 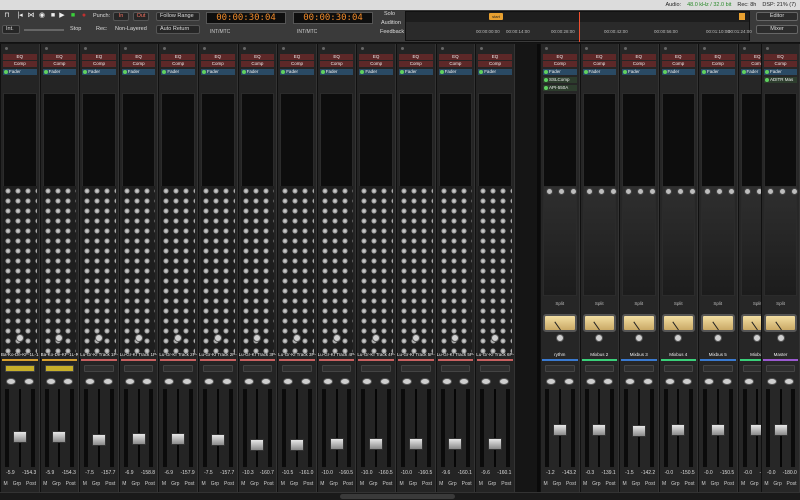 I want to click on track-name: Lu-Gr-KI Track 2P-R, so click(x=218, y=355).